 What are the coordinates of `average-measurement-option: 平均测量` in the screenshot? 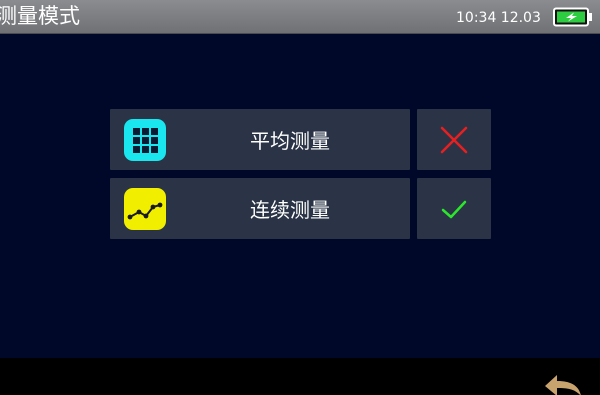 It's located at (260, 139).